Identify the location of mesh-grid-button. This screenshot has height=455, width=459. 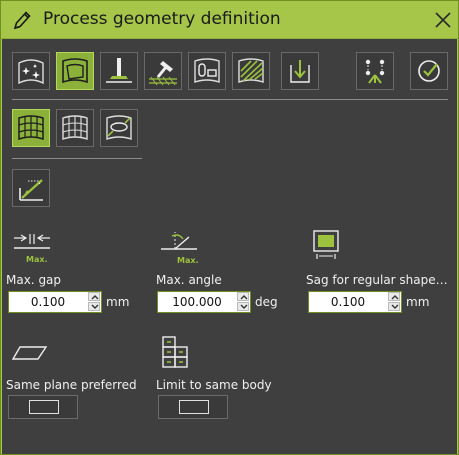
(31, 128).